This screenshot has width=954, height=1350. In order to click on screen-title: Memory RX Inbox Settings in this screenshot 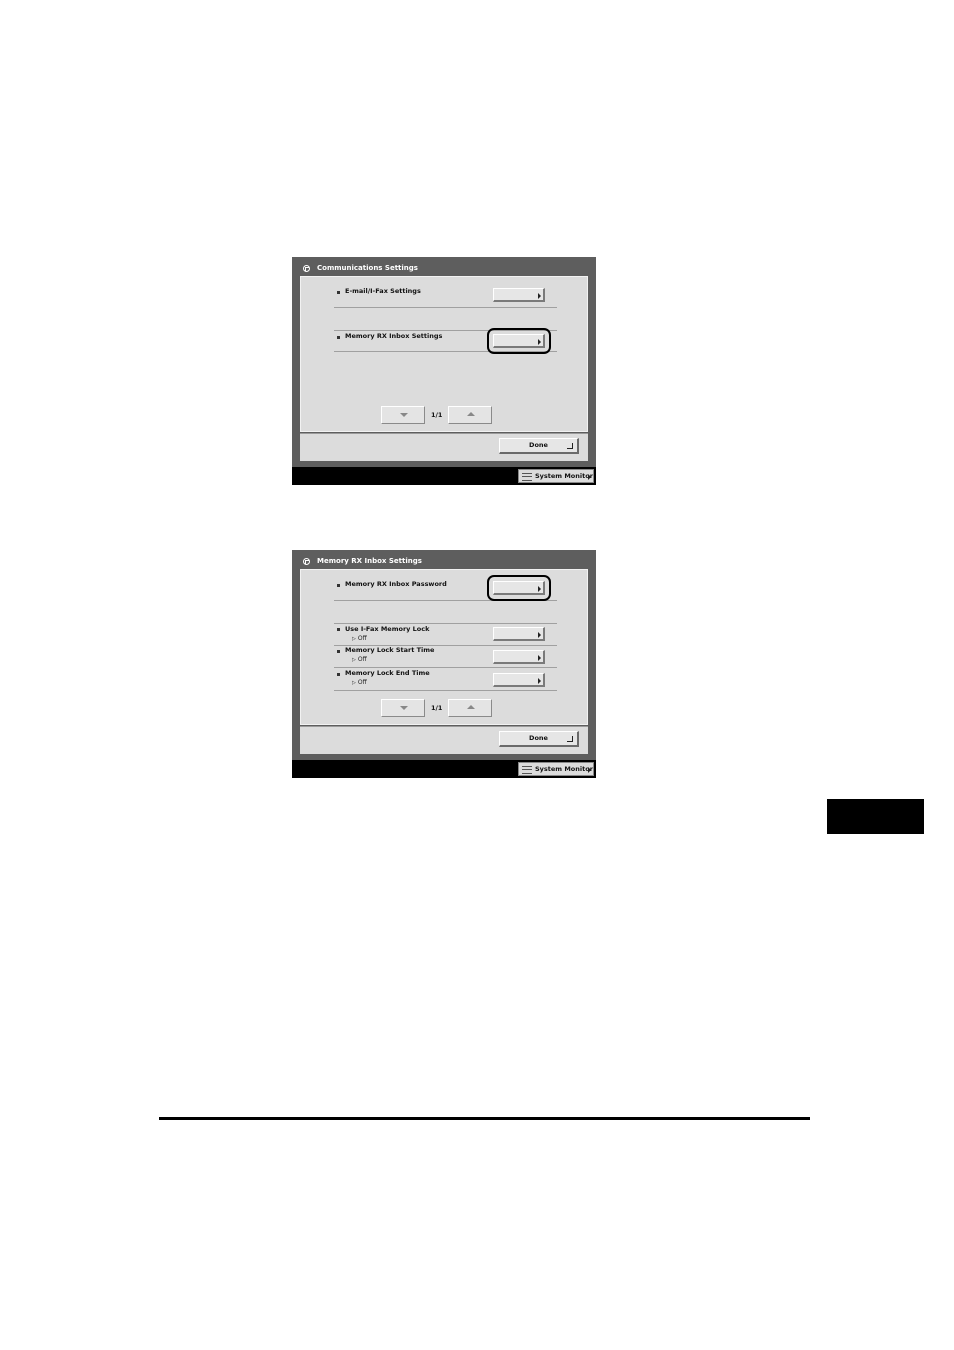, I will do `click(369, 561)`.